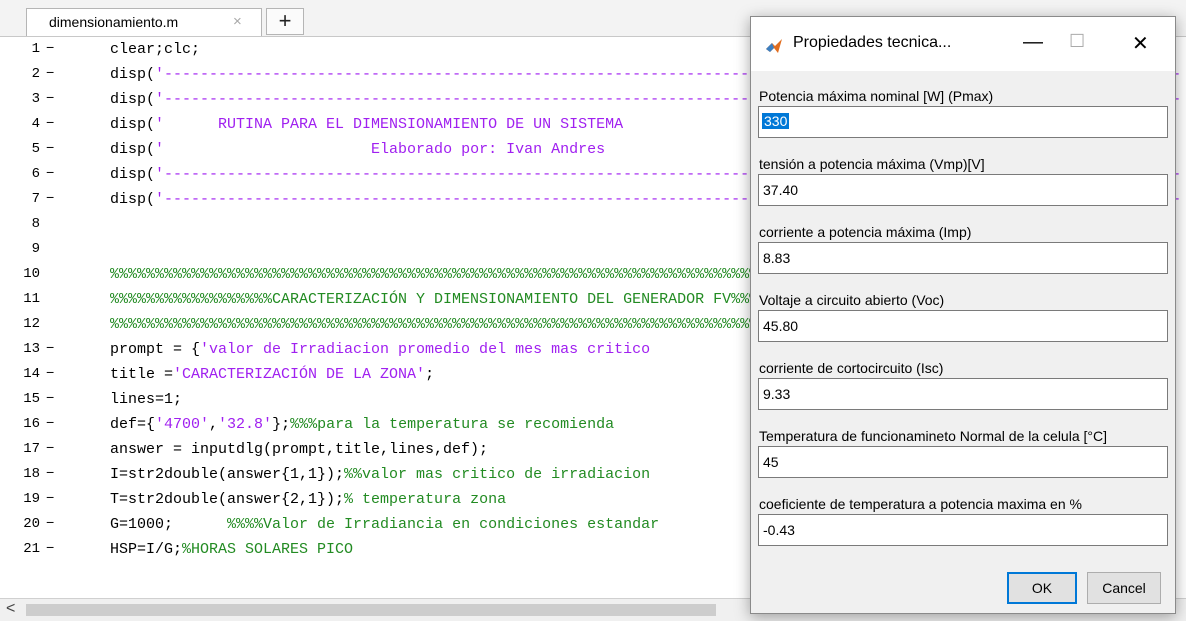  Describe the element at coordinates (371, 610) in the screenshot. I see `scrollbar-thumb` at that location.